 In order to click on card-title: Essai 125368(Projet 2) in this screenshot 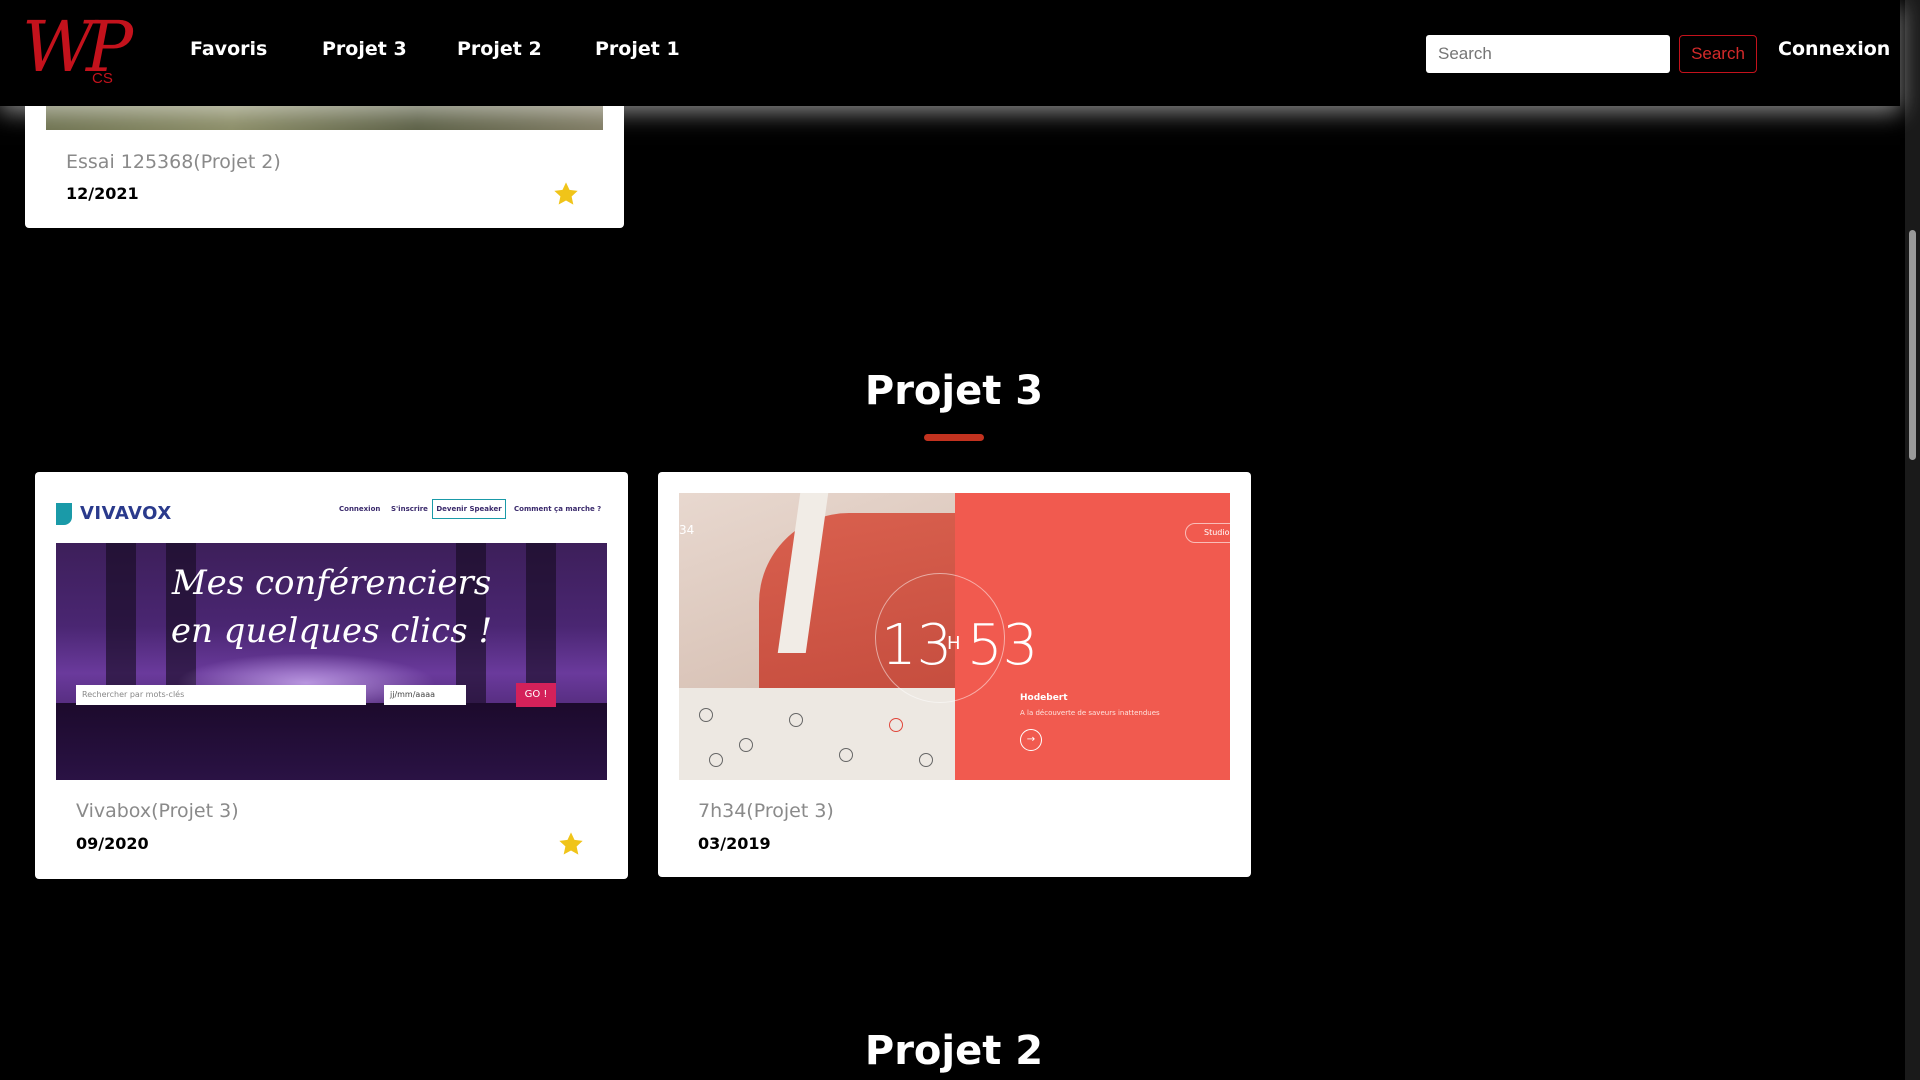, I will do `click(173, 162)`.